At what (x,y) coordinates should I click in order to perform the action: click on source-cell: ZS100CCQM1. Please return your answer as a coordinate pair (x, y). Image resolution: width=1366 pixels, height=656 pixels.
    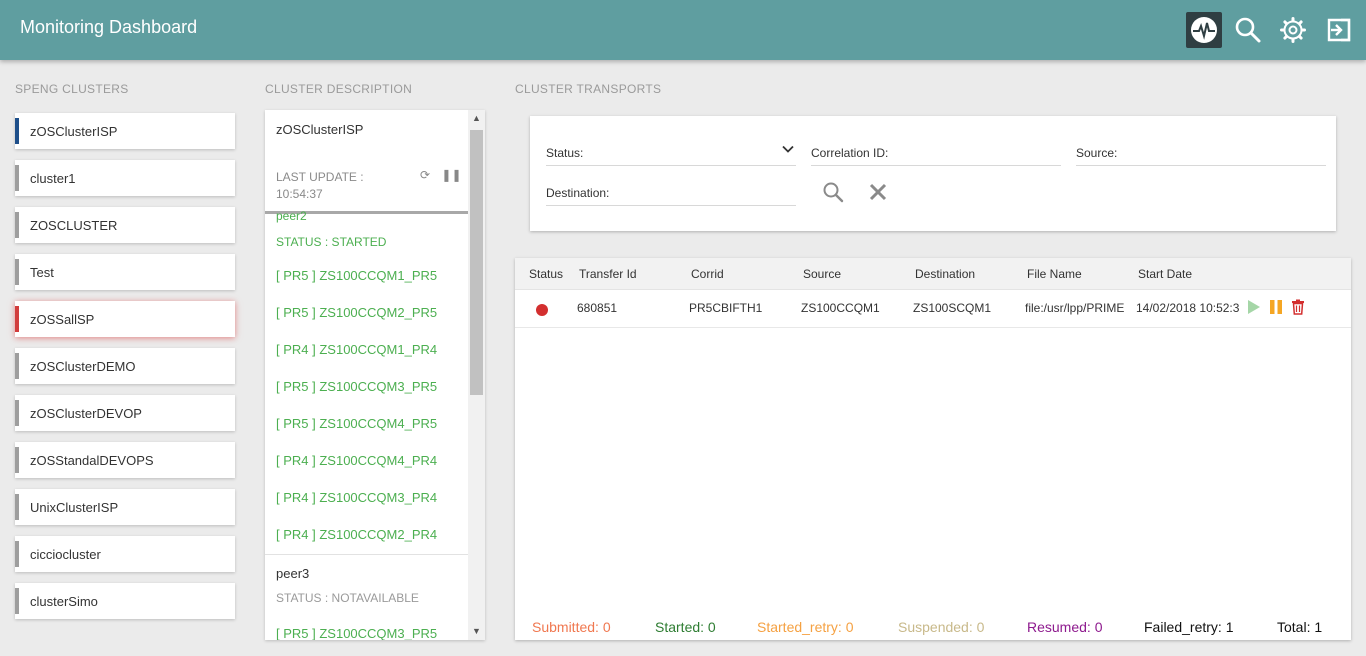
    Looking at the image, I should click on (840, 308).